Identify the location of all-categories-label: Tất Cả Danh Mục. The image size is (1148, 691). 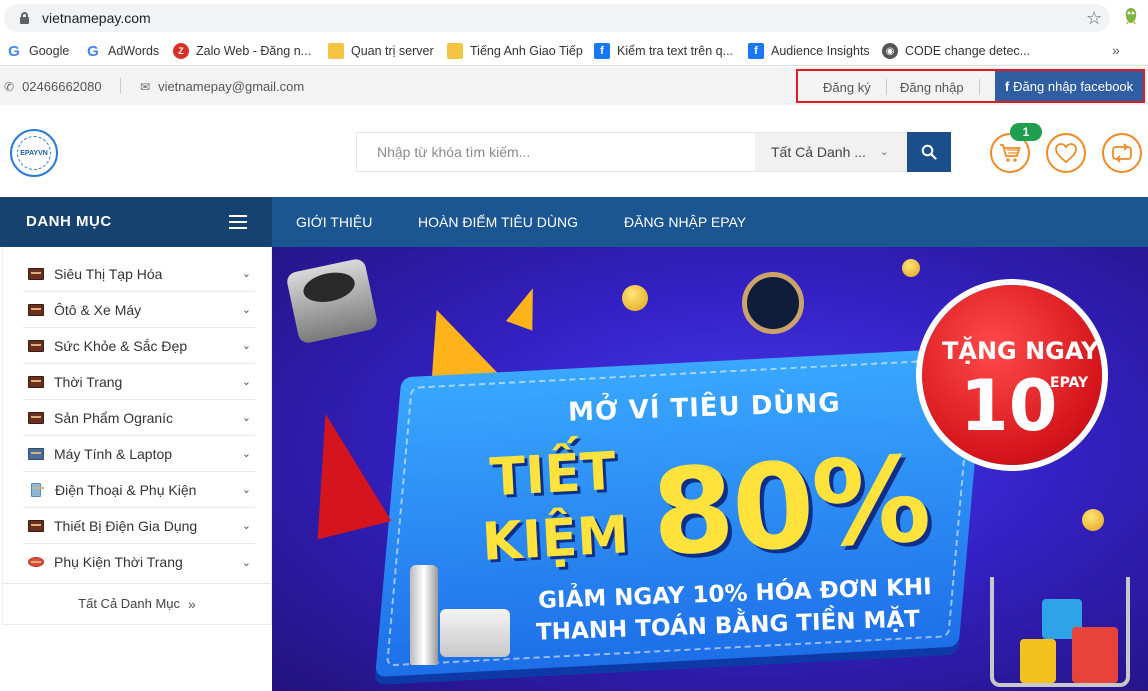
(129, 603).